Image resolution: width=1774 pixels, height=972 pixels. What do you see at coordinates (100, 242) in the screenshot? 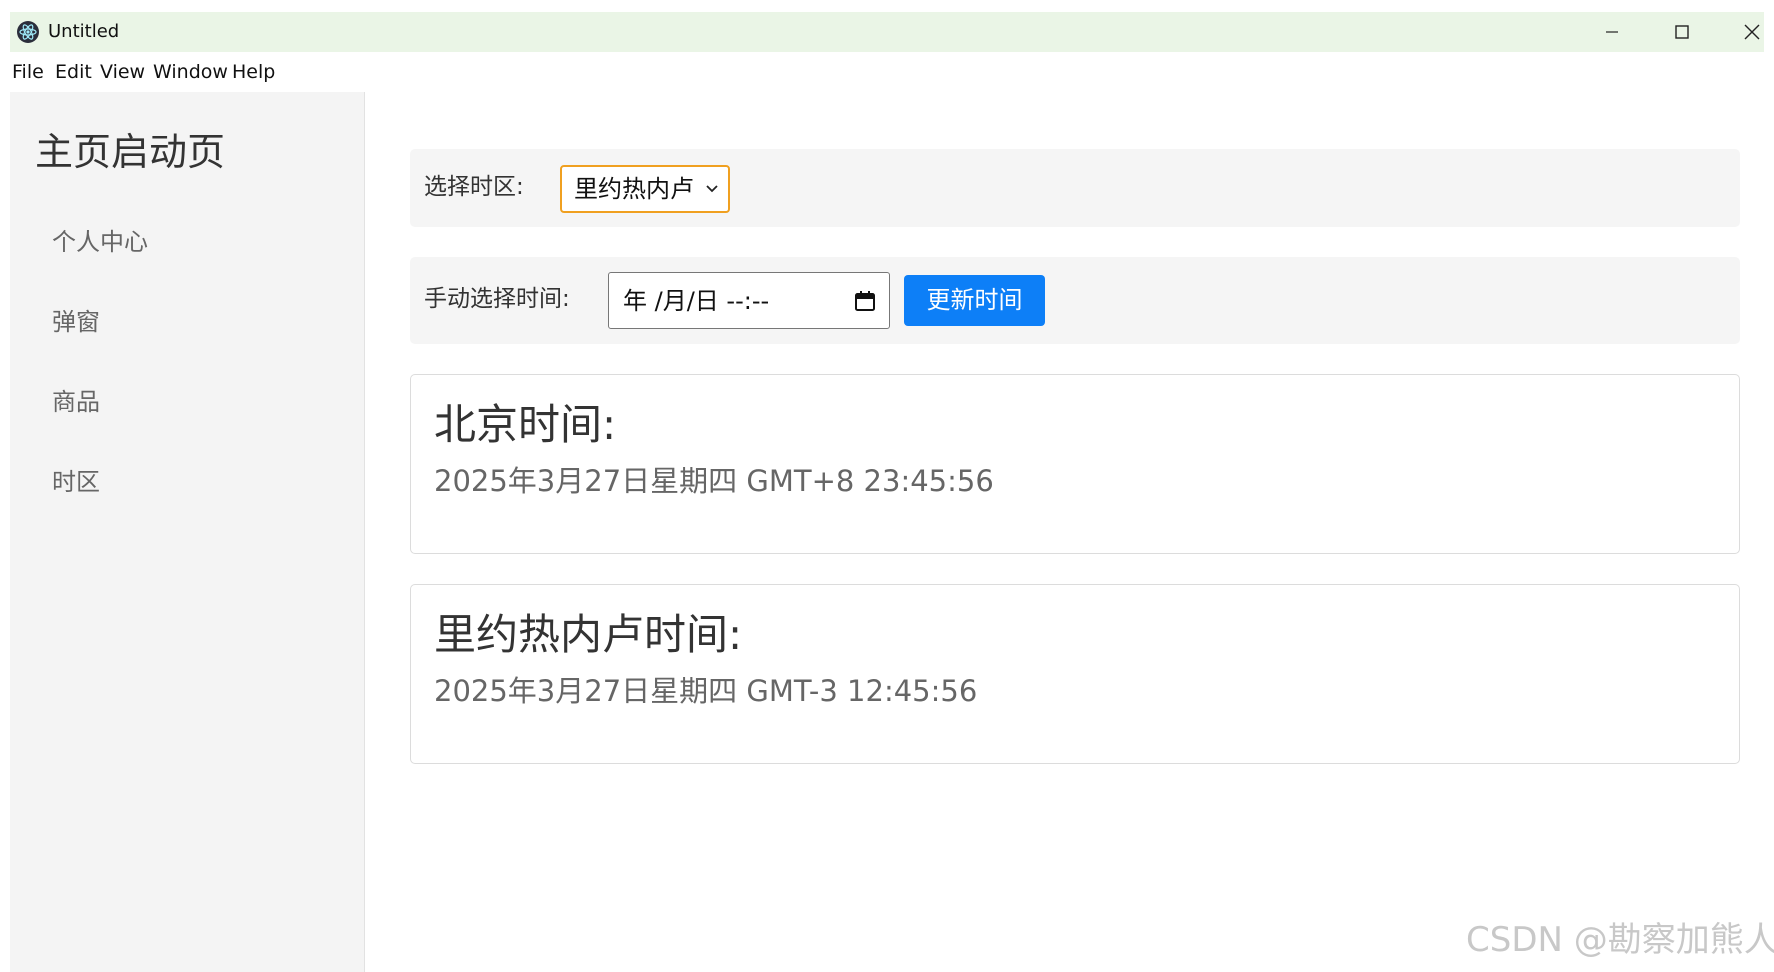
I see `sidebar-item-profile: 个人中心` at bounding box center [100, 242].